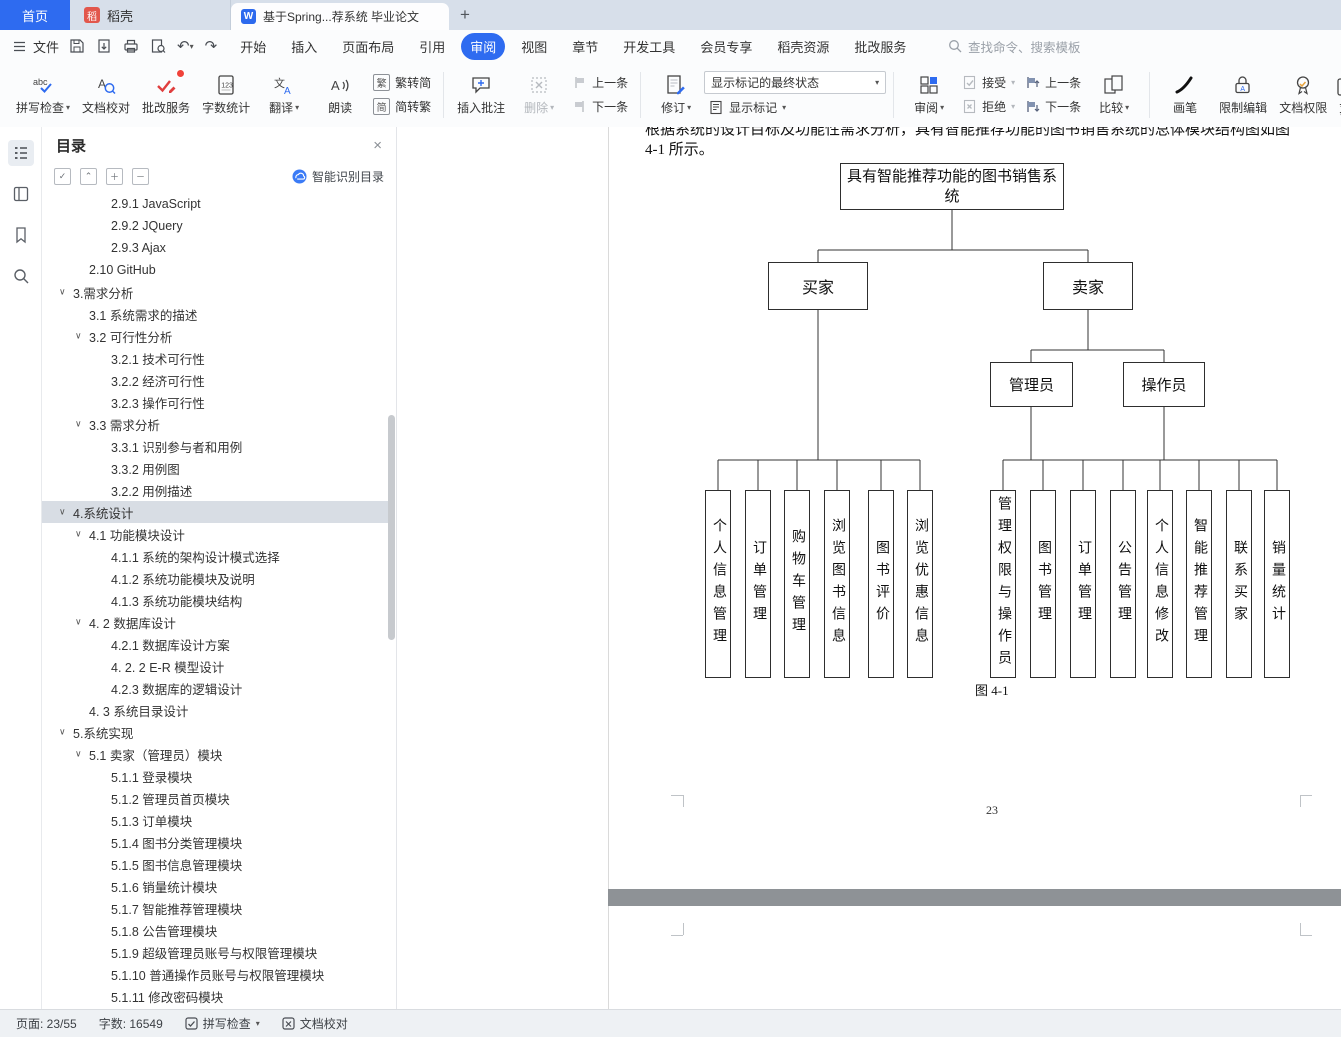 Image resolution: width=1341 pixels, height=1037 pixels. What do you see at coordinates (104, 46) in the screenshot?
I see `export-icon` at bounding box center [104, 46].